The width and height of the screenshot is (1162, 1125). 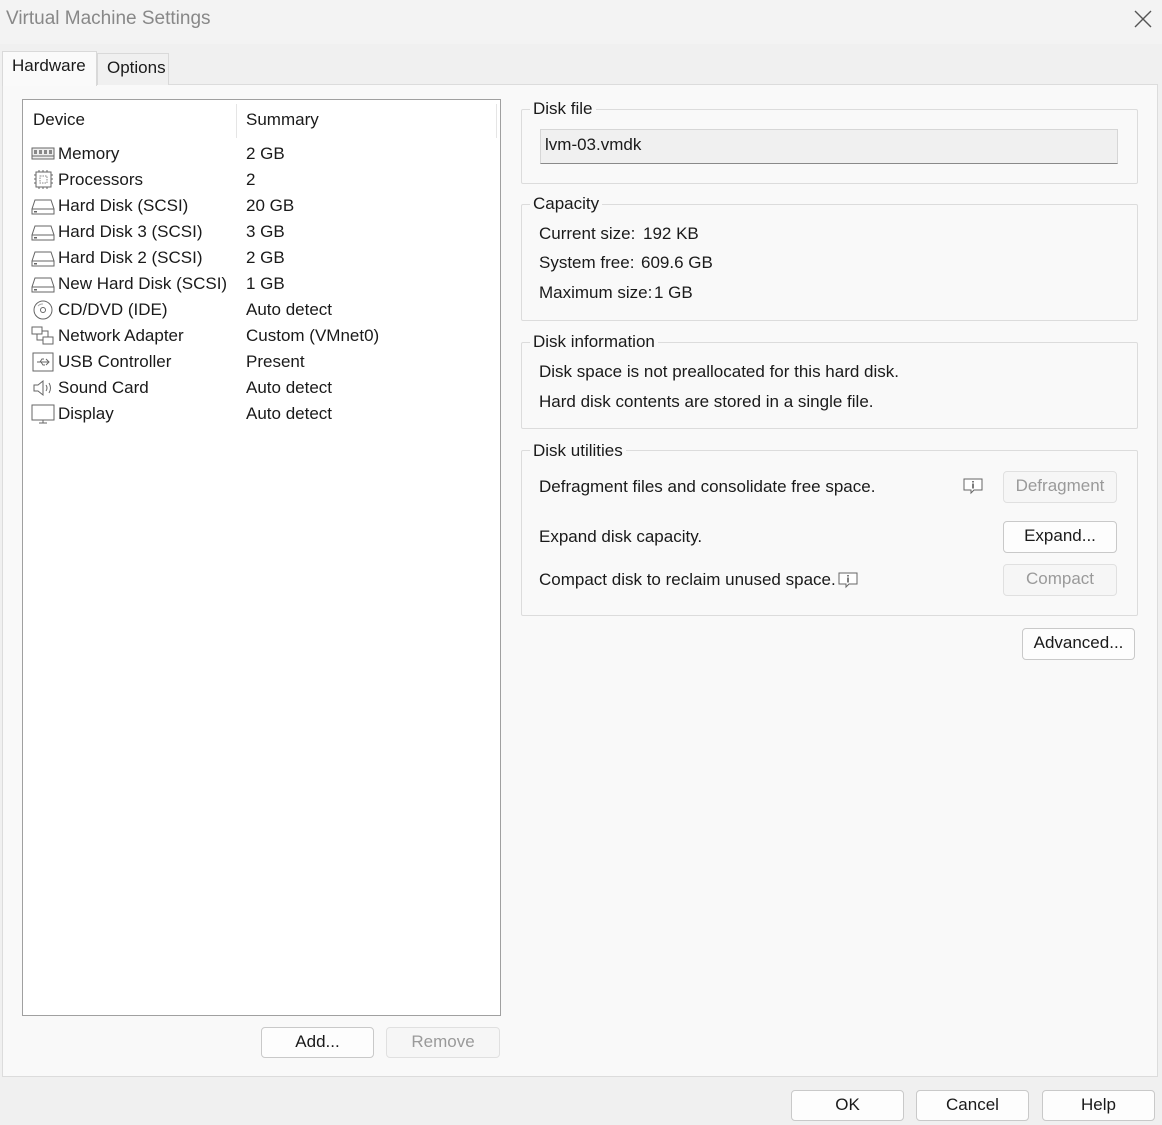 What do you see at coordinates (101, 179) in the screenshot?
I see `device-name: Processors` at bounding box center [101, 179].